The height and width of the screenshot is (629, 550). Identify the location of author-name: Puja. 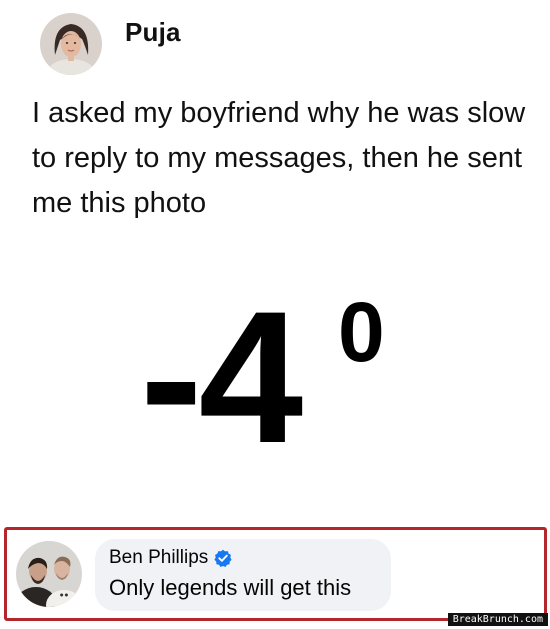
(153, 32).